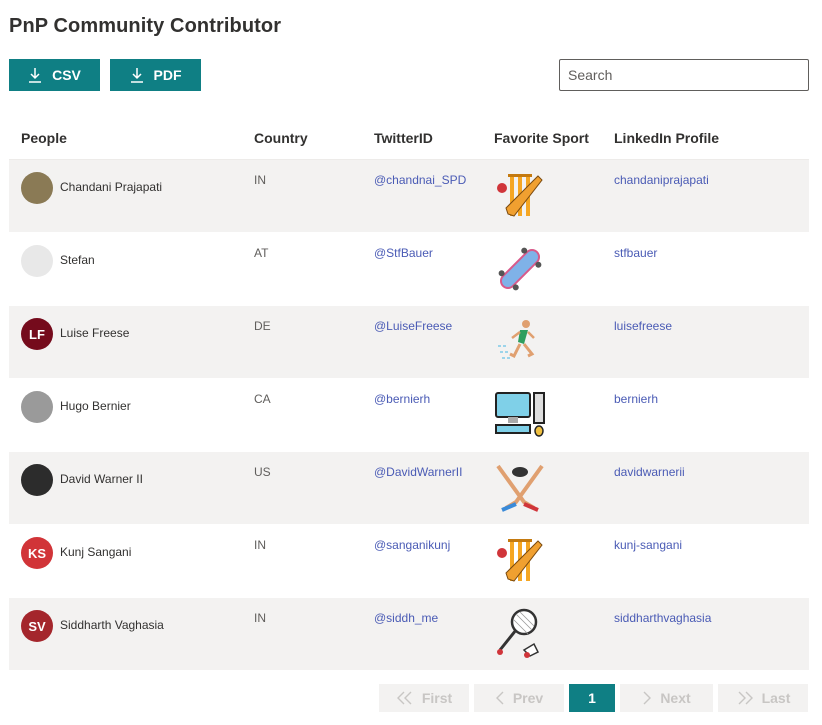 This screenshot has height=725, width=822. What do you see at coordinates (96, 552) in the screenshot?
I see `person-name: Kunj Sangani` at bounding box center [96, 552].